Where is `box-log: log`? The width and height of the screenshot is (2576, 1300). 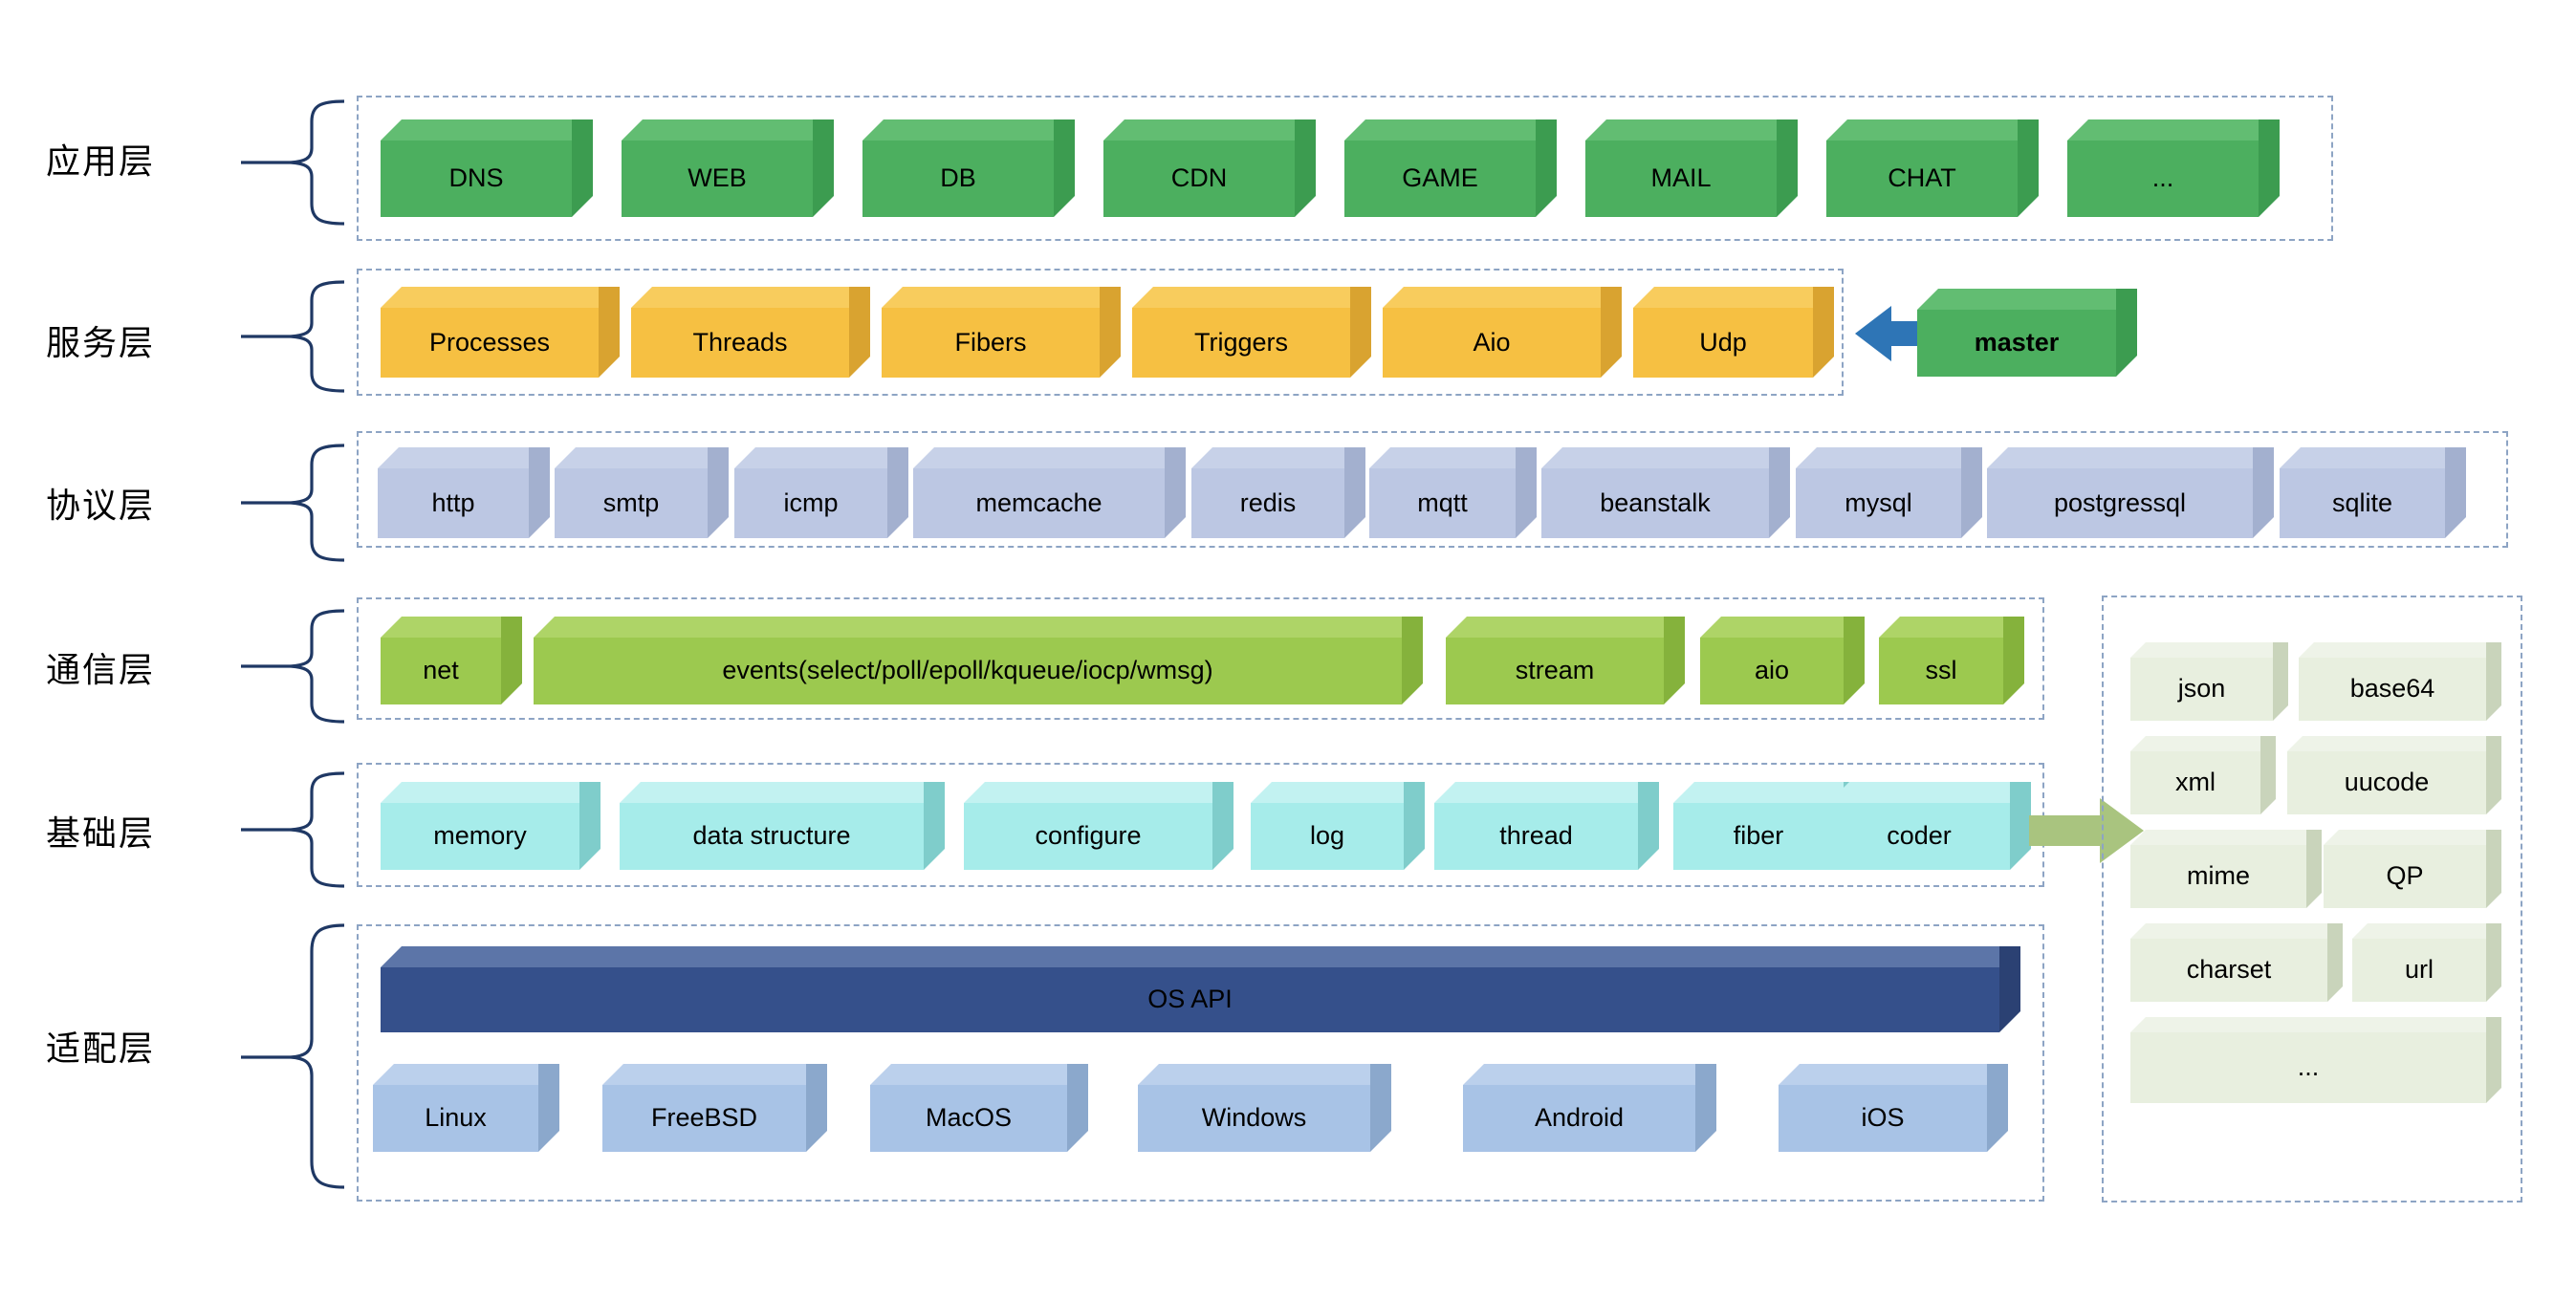 box-log: log is located at coordinates (1338, 826).